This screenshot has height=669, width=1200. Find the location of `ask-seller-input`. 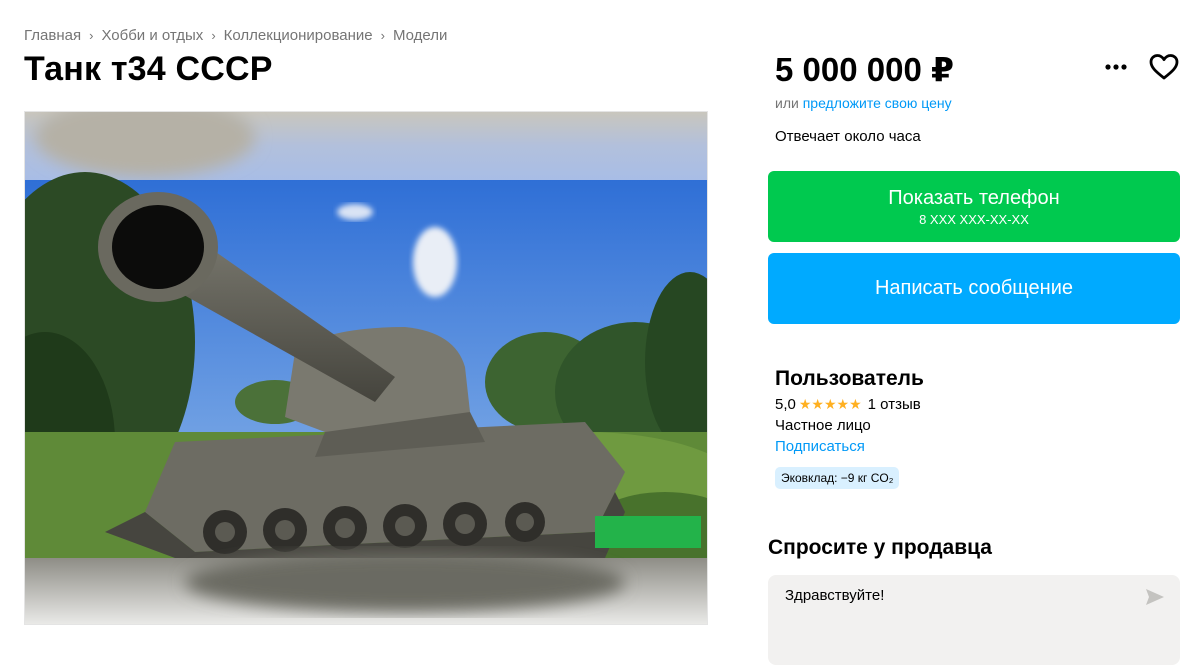

ask-seller-input is located at coordinates (960, 595).